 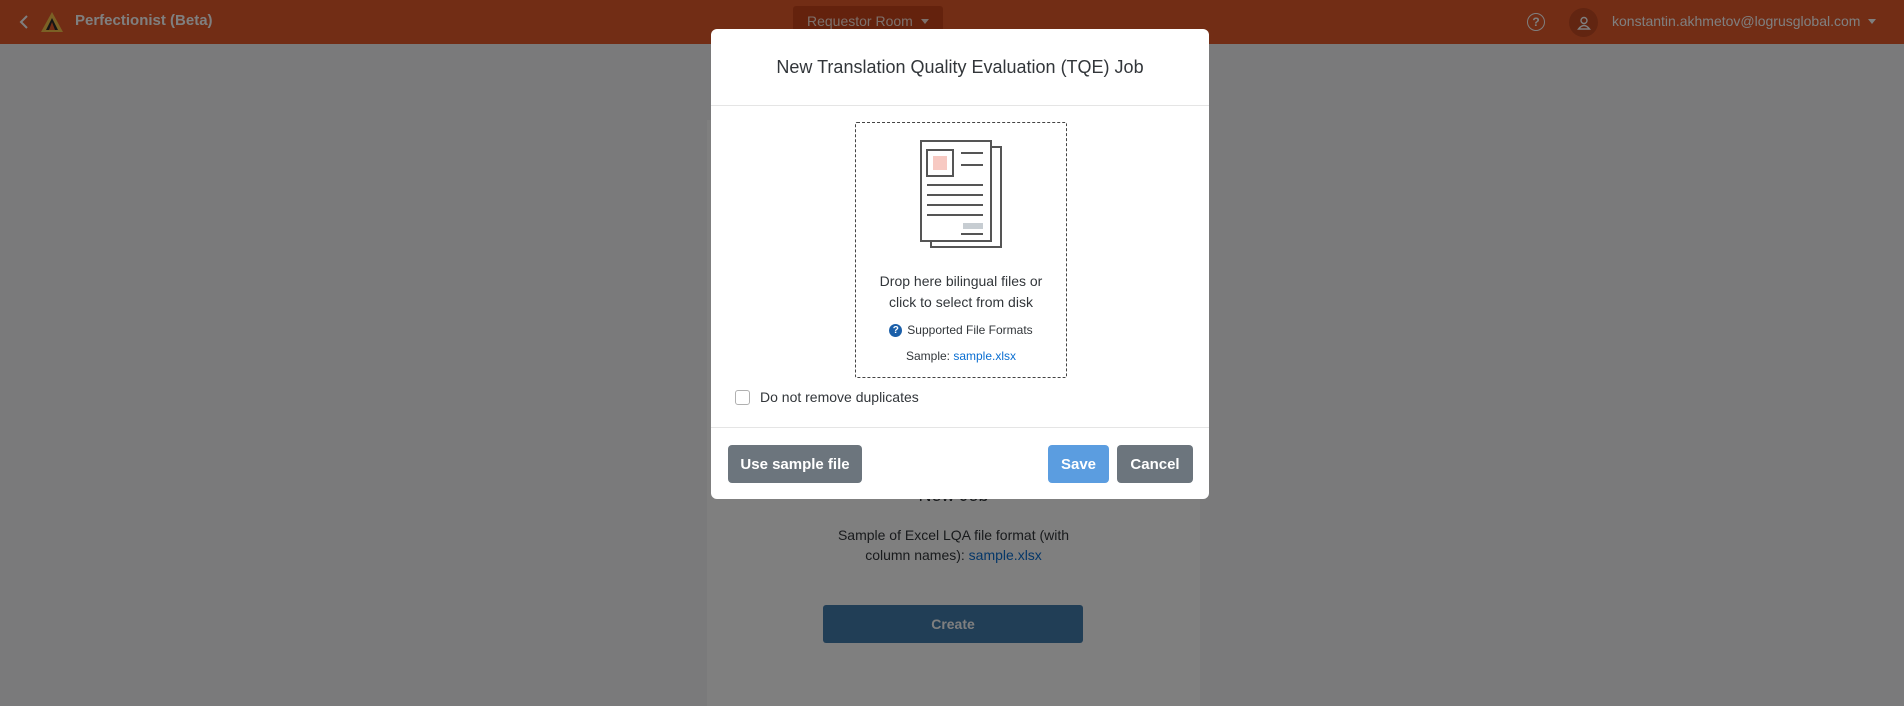 I want to click on sample-prefix: Sample:, so click(x=929, y=356).